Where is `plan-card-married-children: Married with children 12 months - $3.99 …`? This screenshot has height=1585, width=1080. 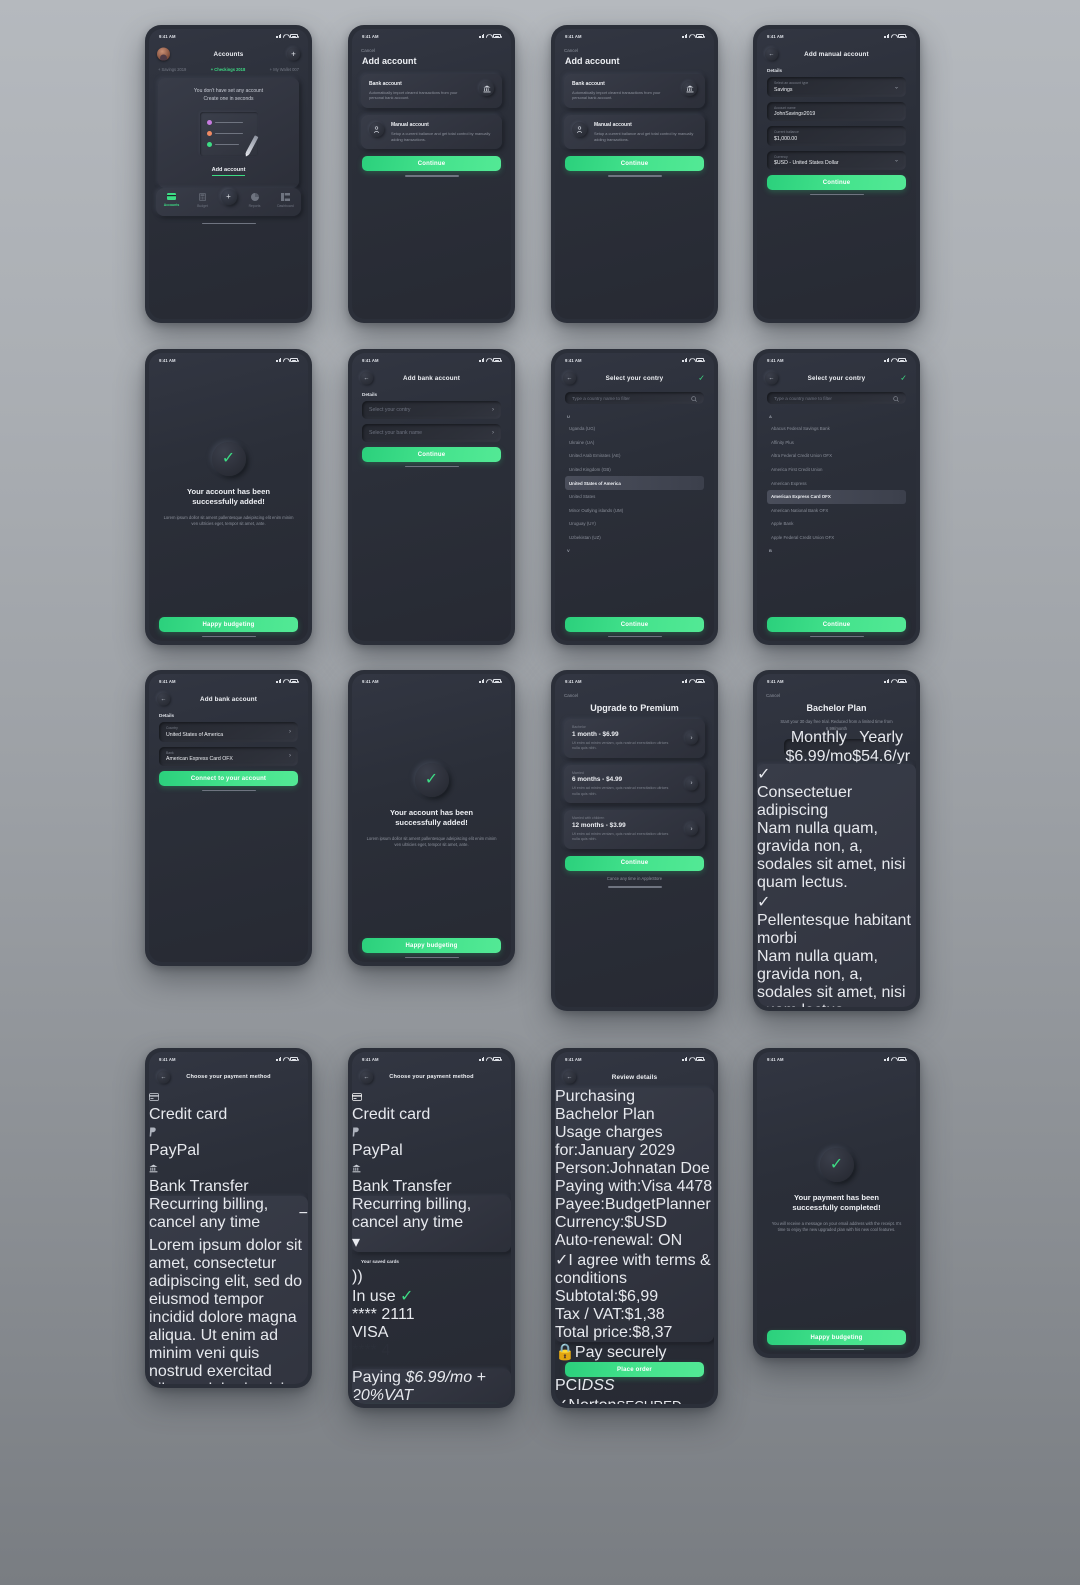 plan-card-married-children: Married with children 12 months - $3.99 … is located at coordinates (634, 829).